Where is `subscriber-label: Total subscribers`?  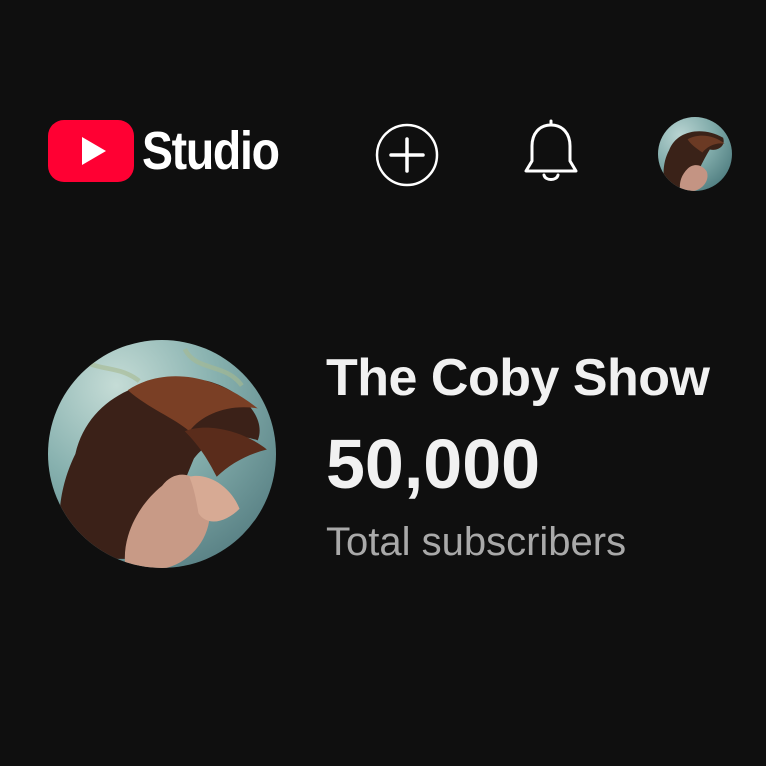
subscriber-label: Total subscribers is located at coordinates (476, 542).